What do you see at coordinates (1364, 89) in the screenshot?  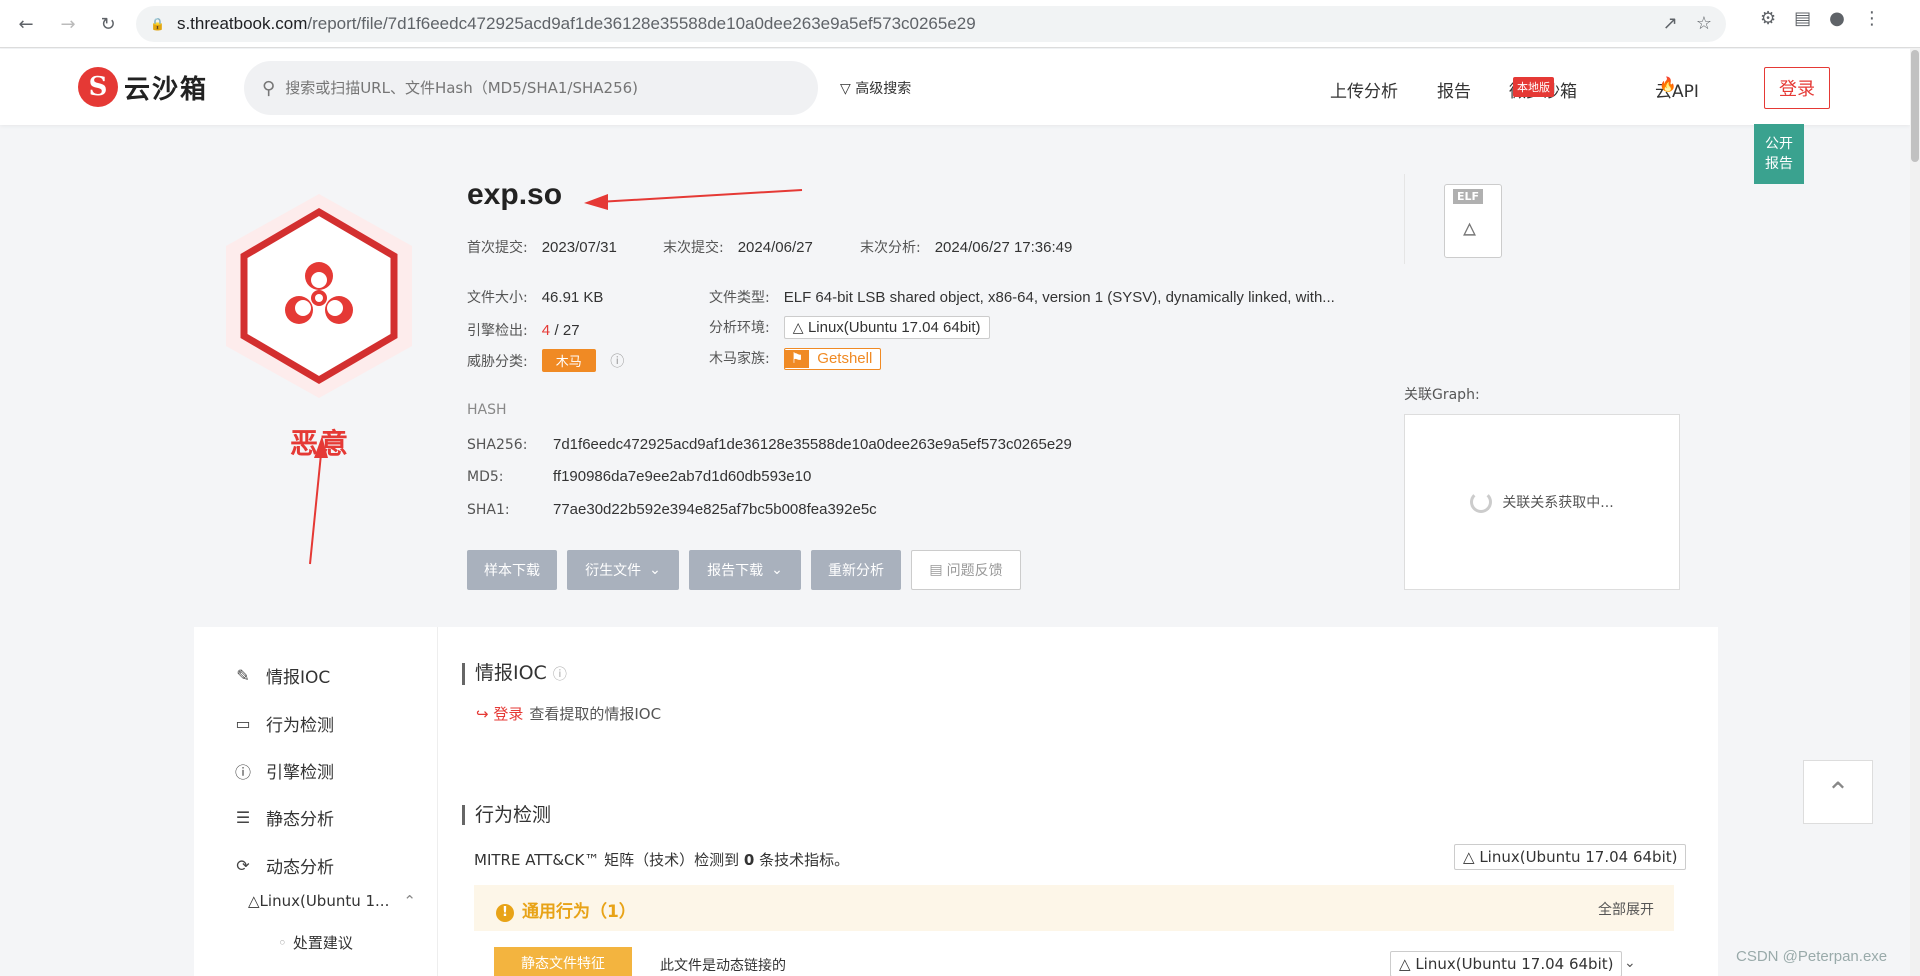 I see `nav-upload-analysis: 上传分析` at bounding box center [1364, 89].